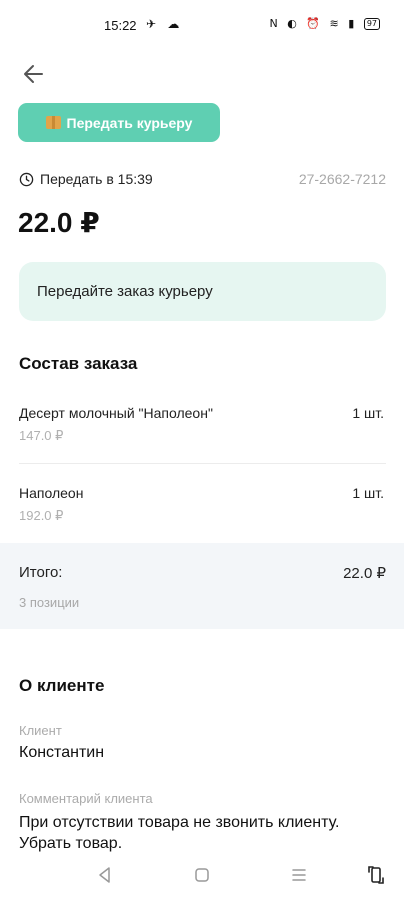 The height and width of the screenshot is (900, 404). I want to click on back-arrow-icon, so click(33, 74).